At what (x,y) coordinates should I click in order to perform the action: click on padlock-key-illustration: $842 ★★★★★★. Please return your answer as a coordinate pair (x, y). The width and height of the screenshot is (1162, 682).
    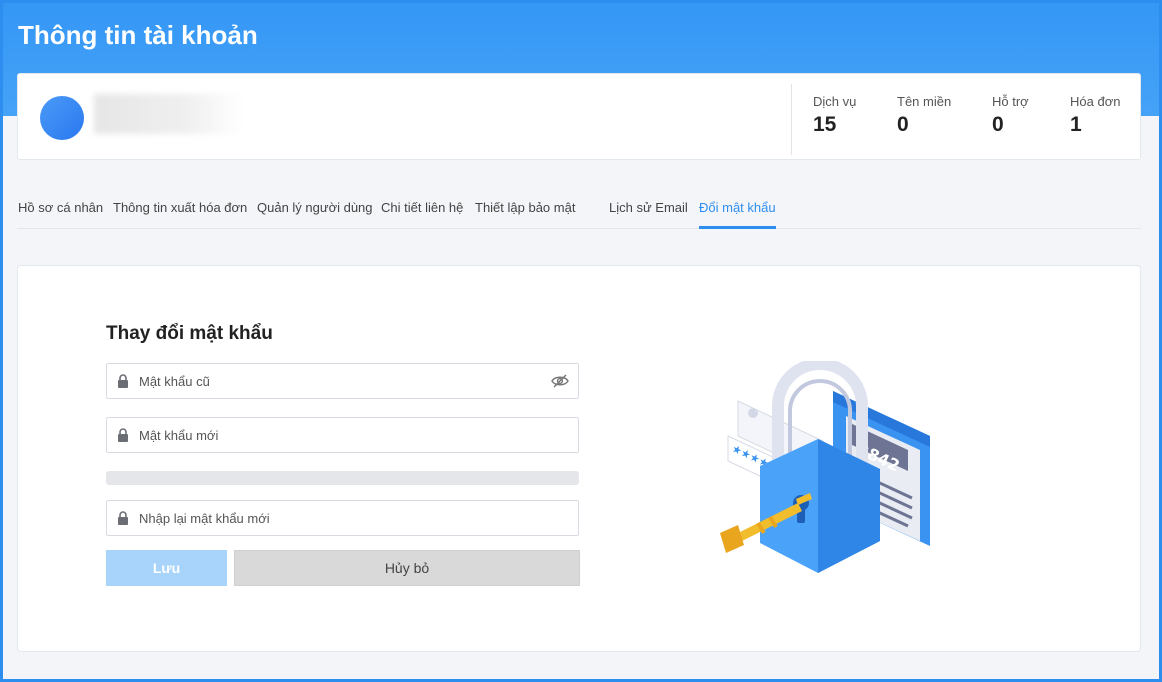
    Looking at the image, I should click on (825, 467).